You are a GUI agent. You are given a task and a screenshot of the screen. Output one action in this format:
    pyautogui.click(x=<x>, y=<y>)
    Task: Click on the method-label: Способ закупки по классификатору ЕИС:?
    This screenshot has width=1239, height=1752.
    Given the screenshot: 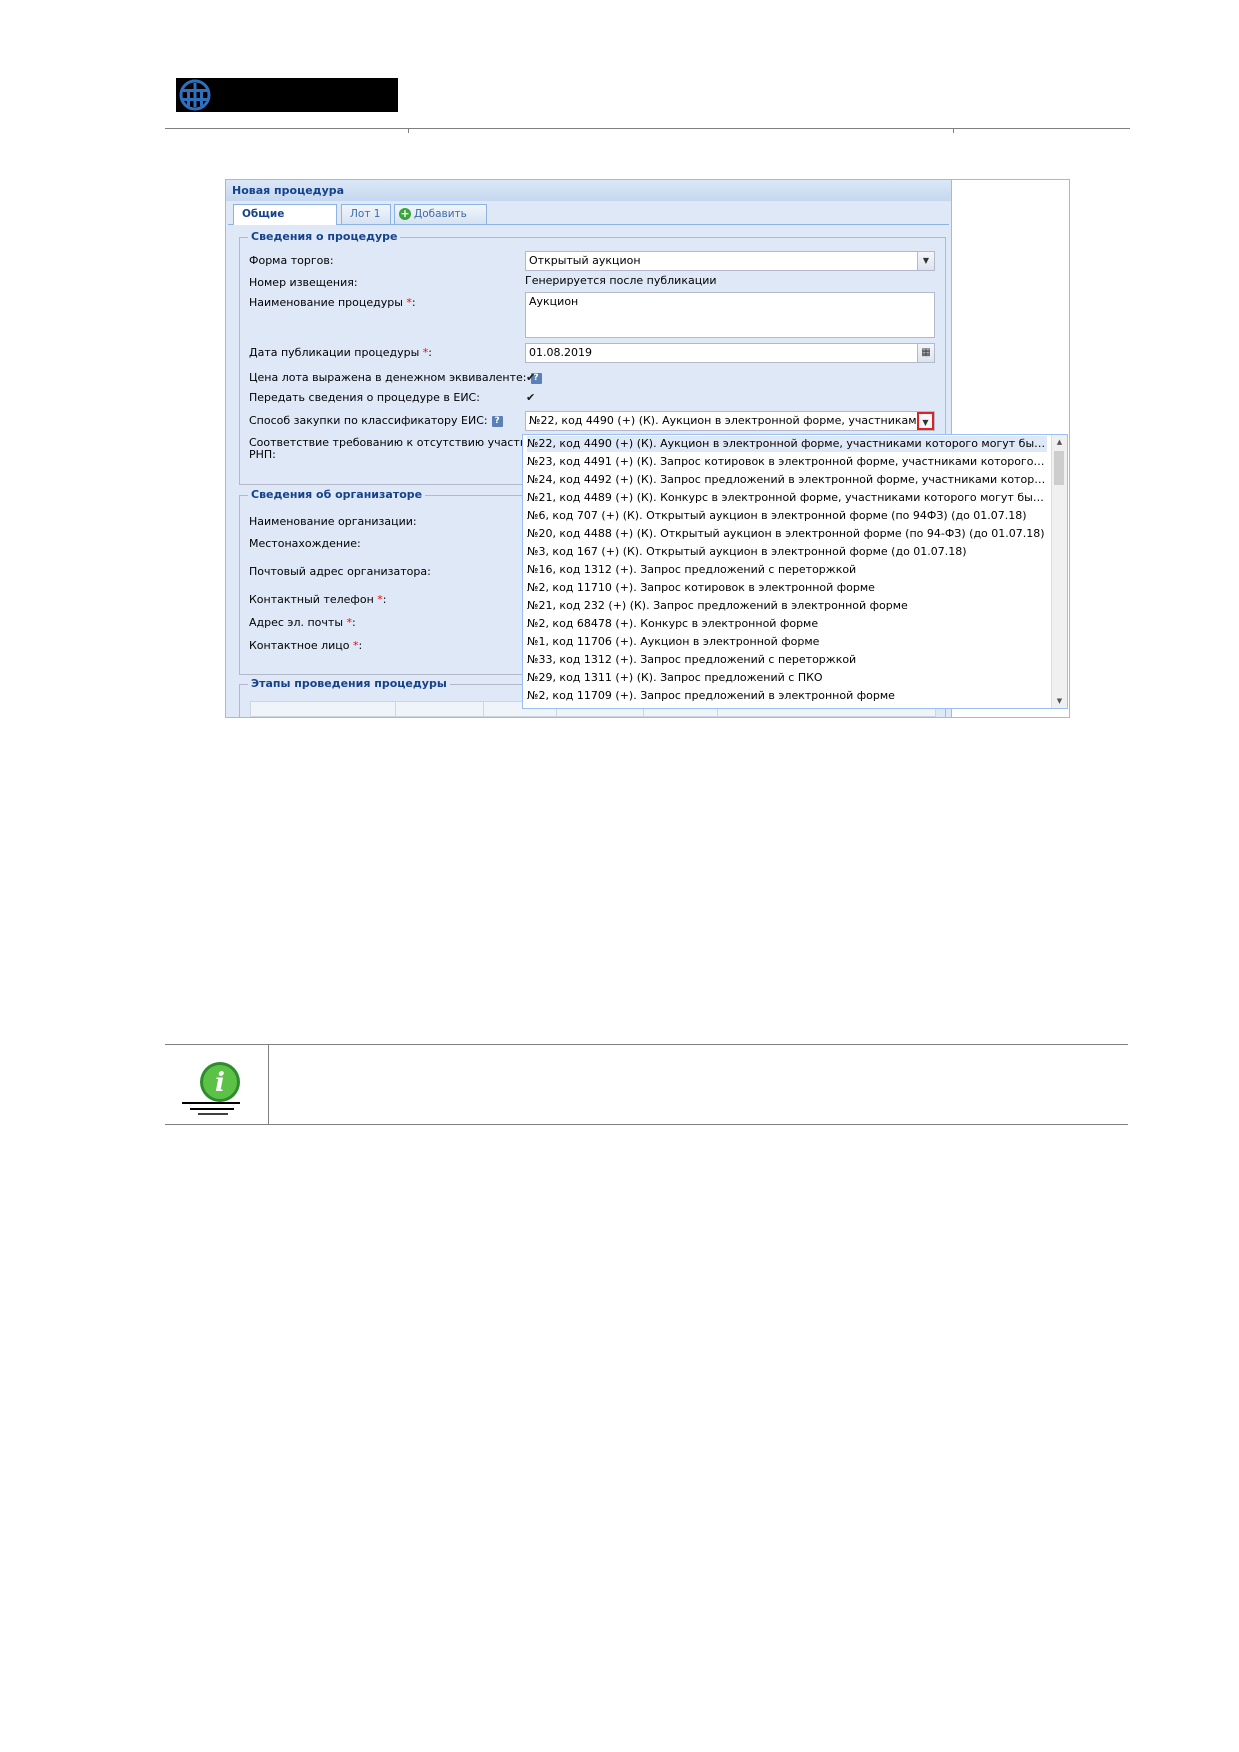 What is the action you would take?
    pyautogui.click(x=376, y=420)
    